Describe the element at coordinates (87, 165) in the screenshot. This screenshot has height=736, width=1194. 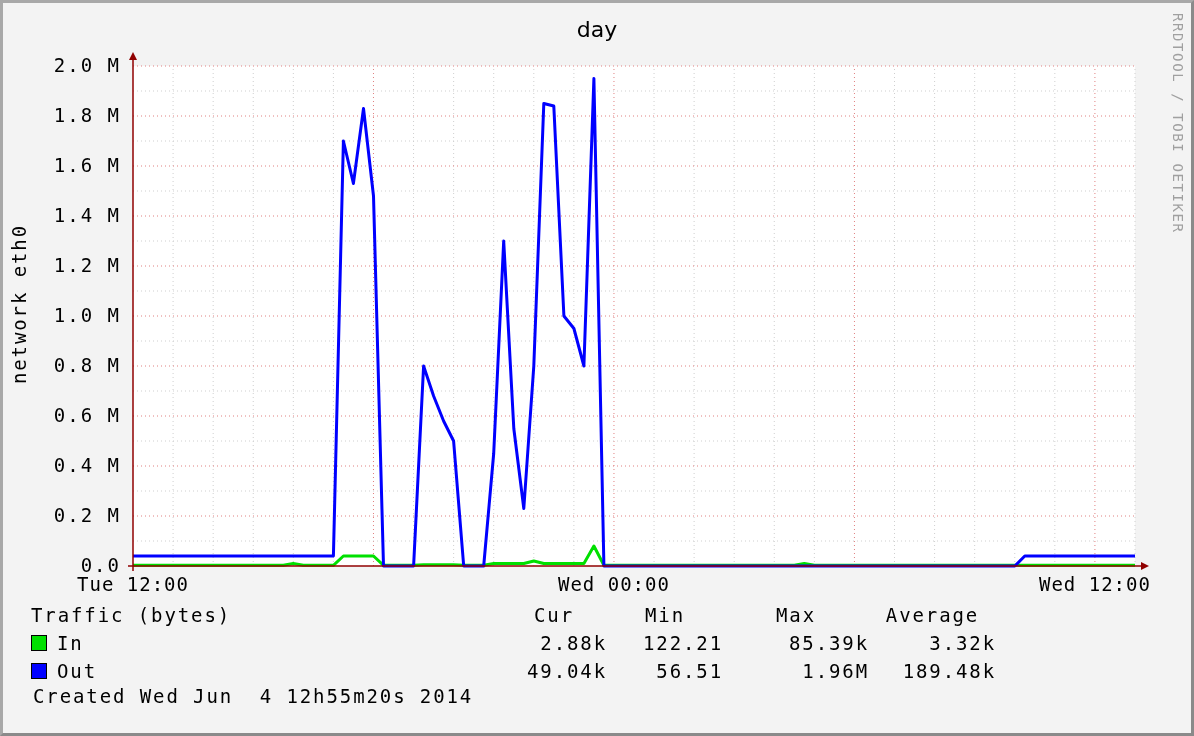
I see `y-tick-label: 1.6 M` at that location.